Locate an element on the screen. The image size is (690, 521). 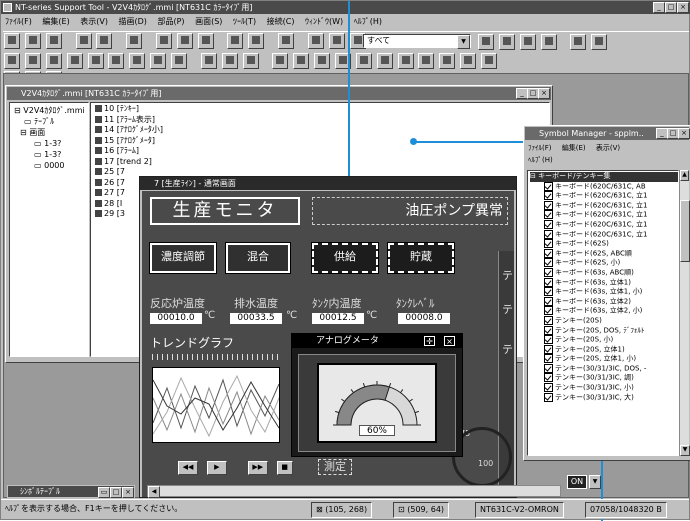
circle-icon is located at coordinates (95, 61).